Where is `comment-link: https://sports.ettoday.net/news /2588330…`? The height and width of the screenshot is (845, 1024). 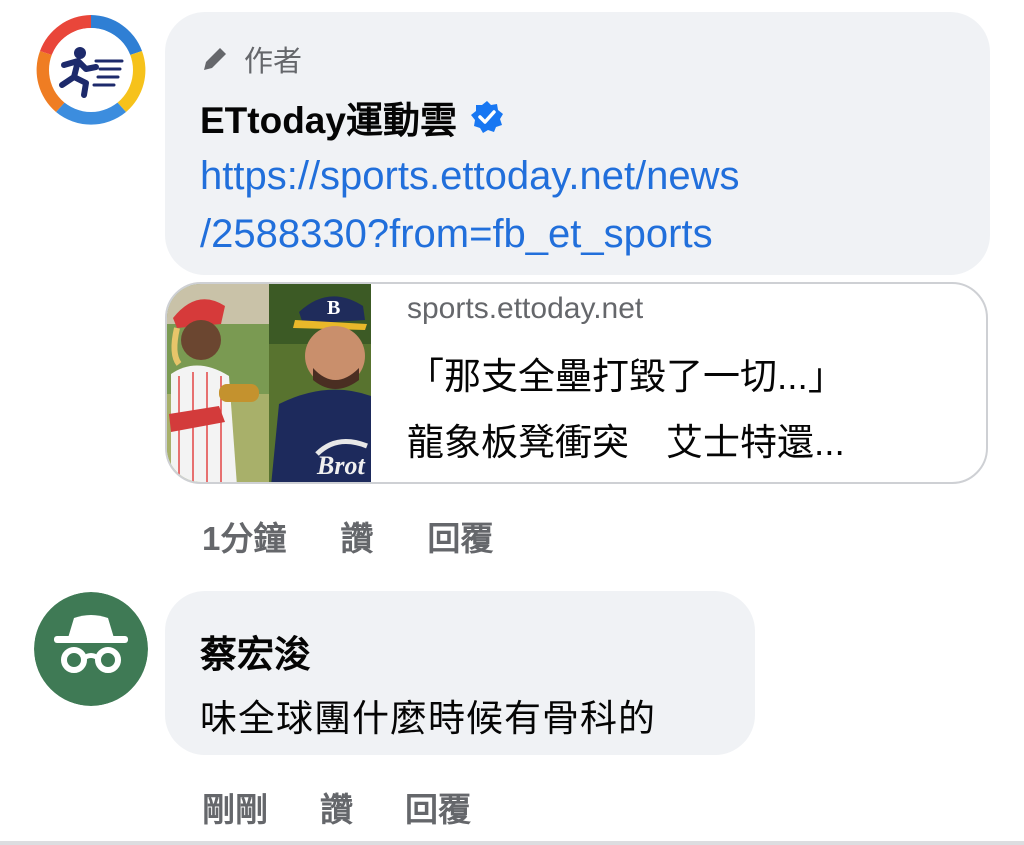
comment-link: https://sports.ettoday.net/news /2588330… is located at coordinates (580, 205).